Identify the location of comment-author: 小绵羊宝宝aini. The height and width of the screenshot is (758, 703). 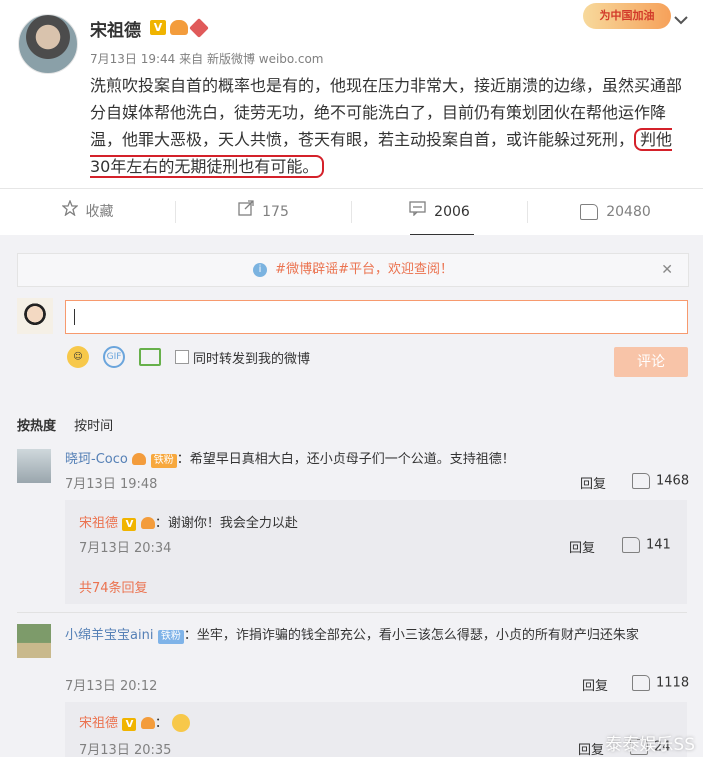
(109, 635).